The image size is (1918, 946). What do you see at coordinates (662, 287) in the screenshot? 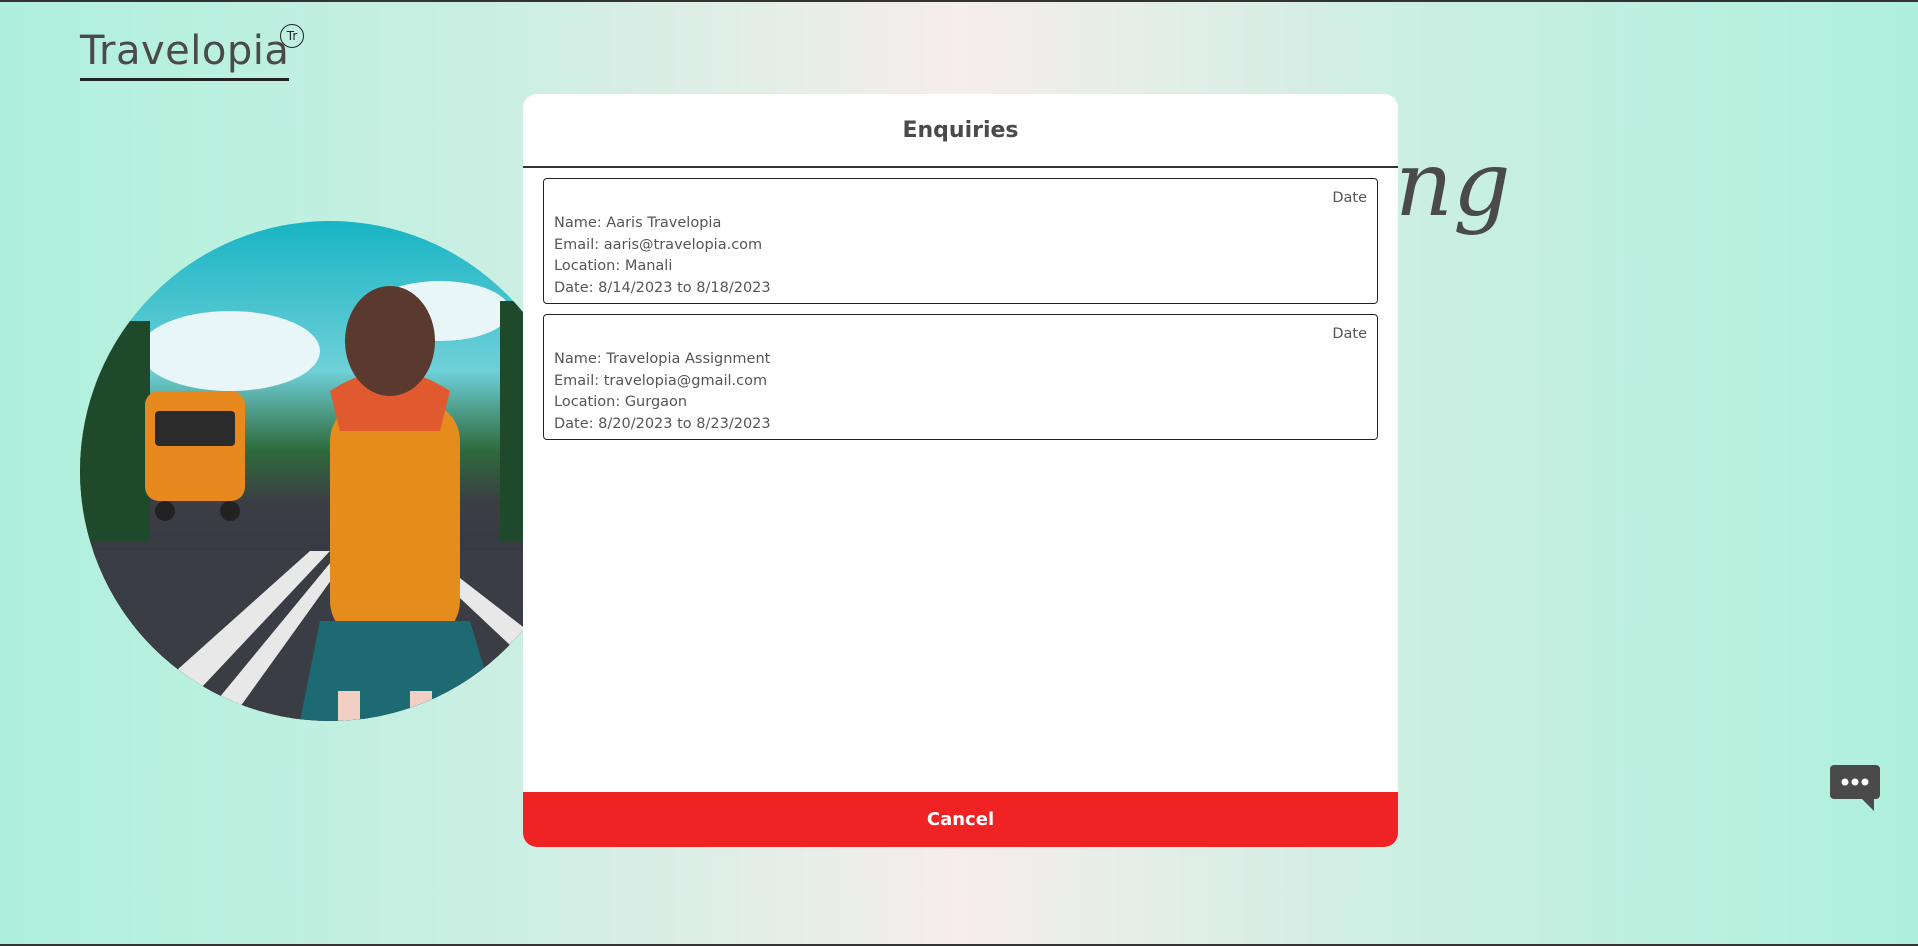
I see `enquiry-dates: Date: 8/14/2023 to 8/18/2023` at bounding box center [662, 287].